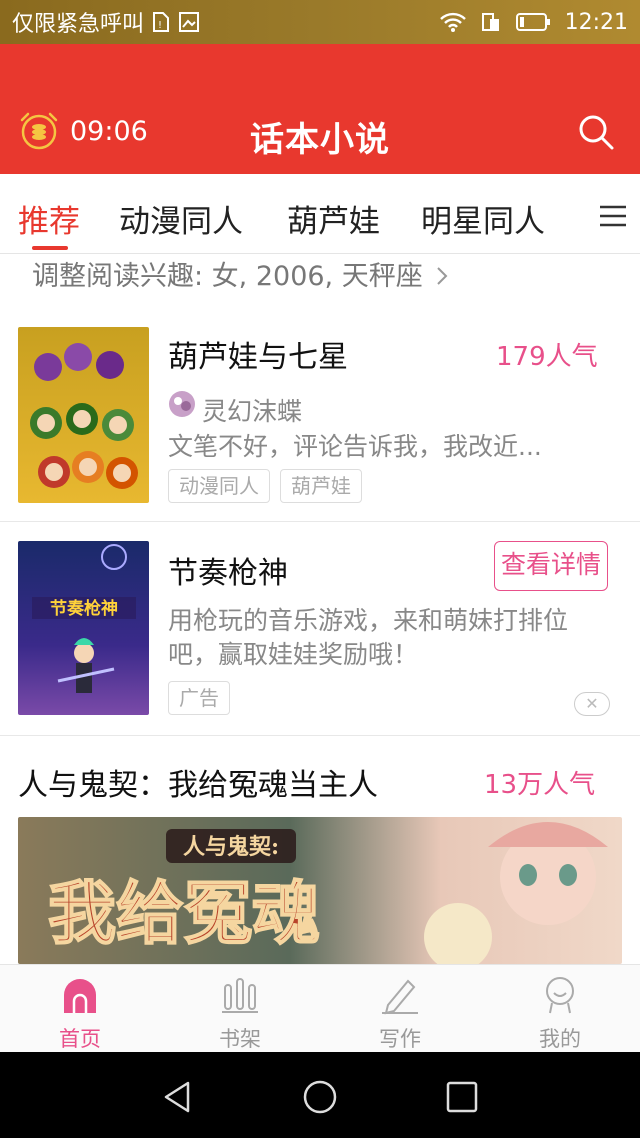  I want to click on back-icon, so click(178, 1097).